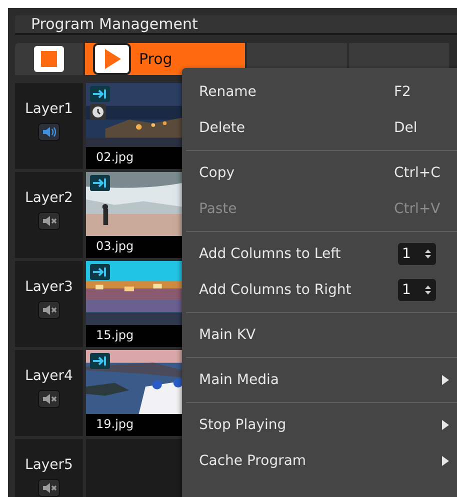  I want to click on panel-title: Program Management, so click(236, 25).